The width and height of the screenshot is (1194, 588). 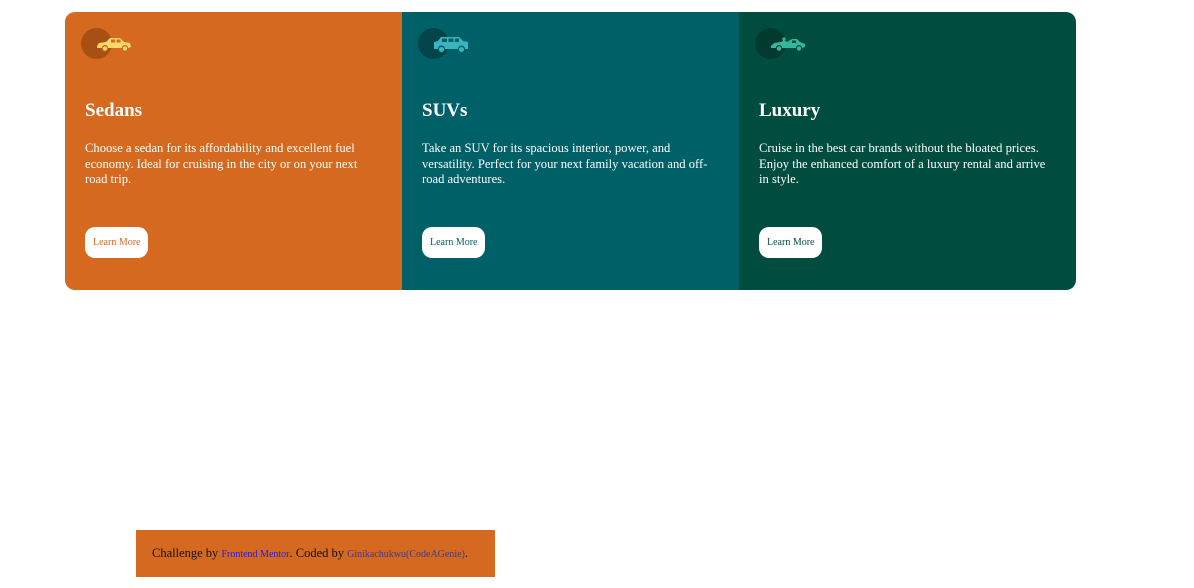 I want to click on card-title: SUVs, so click(x=445, y=110).